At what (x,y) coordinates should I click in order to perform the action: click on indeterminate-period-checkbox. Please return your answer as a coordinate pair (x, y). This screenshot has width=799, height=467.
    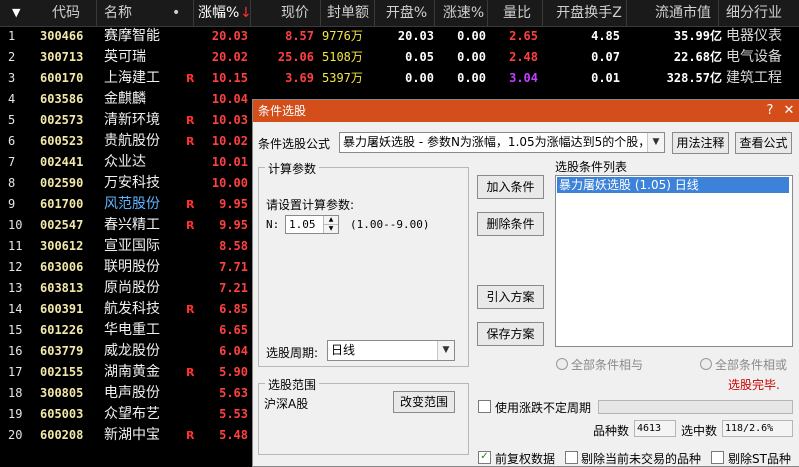
    Looking at the image, I should click on (484, 406).